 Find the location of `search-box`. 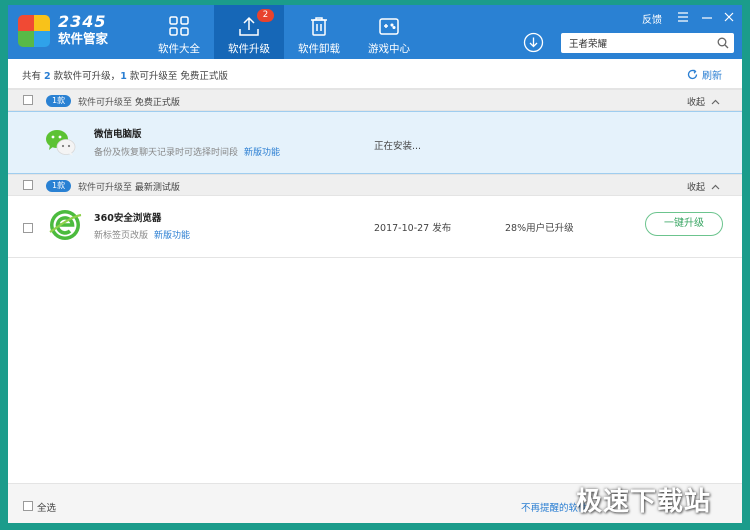

search-box is located at coordinates (647, 43).